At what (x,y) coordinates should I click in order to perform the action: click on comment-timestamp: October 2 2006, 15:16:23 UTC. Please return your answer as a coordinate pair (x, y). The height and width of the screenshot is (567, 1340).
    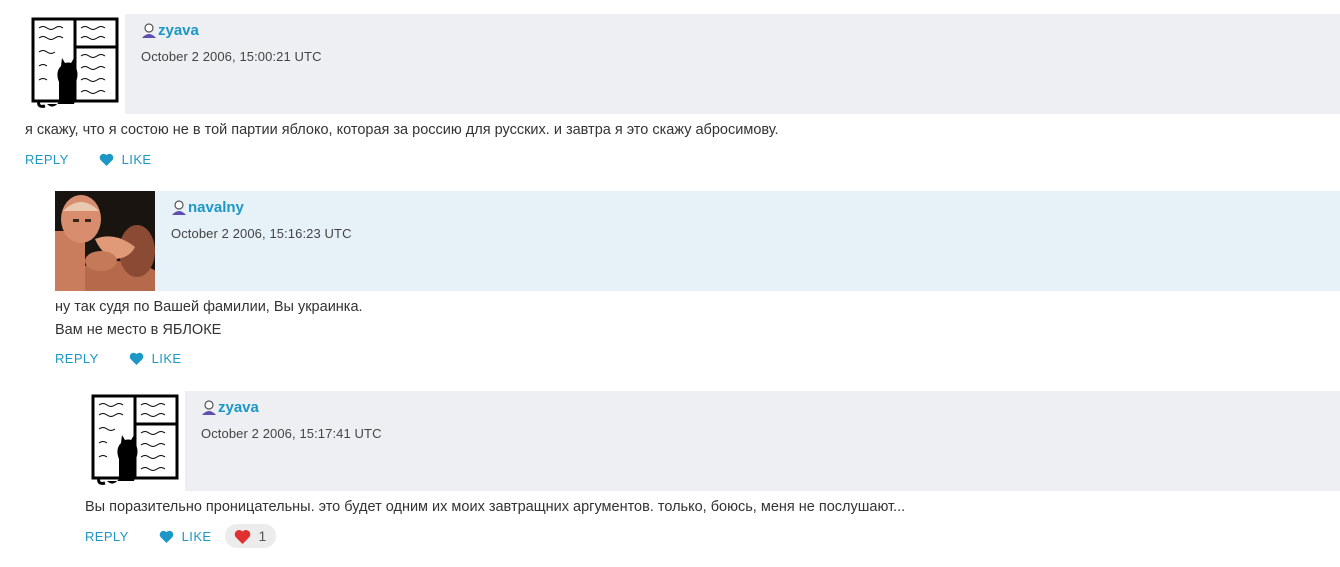
    Looking at the image, I should click on (261, 233).